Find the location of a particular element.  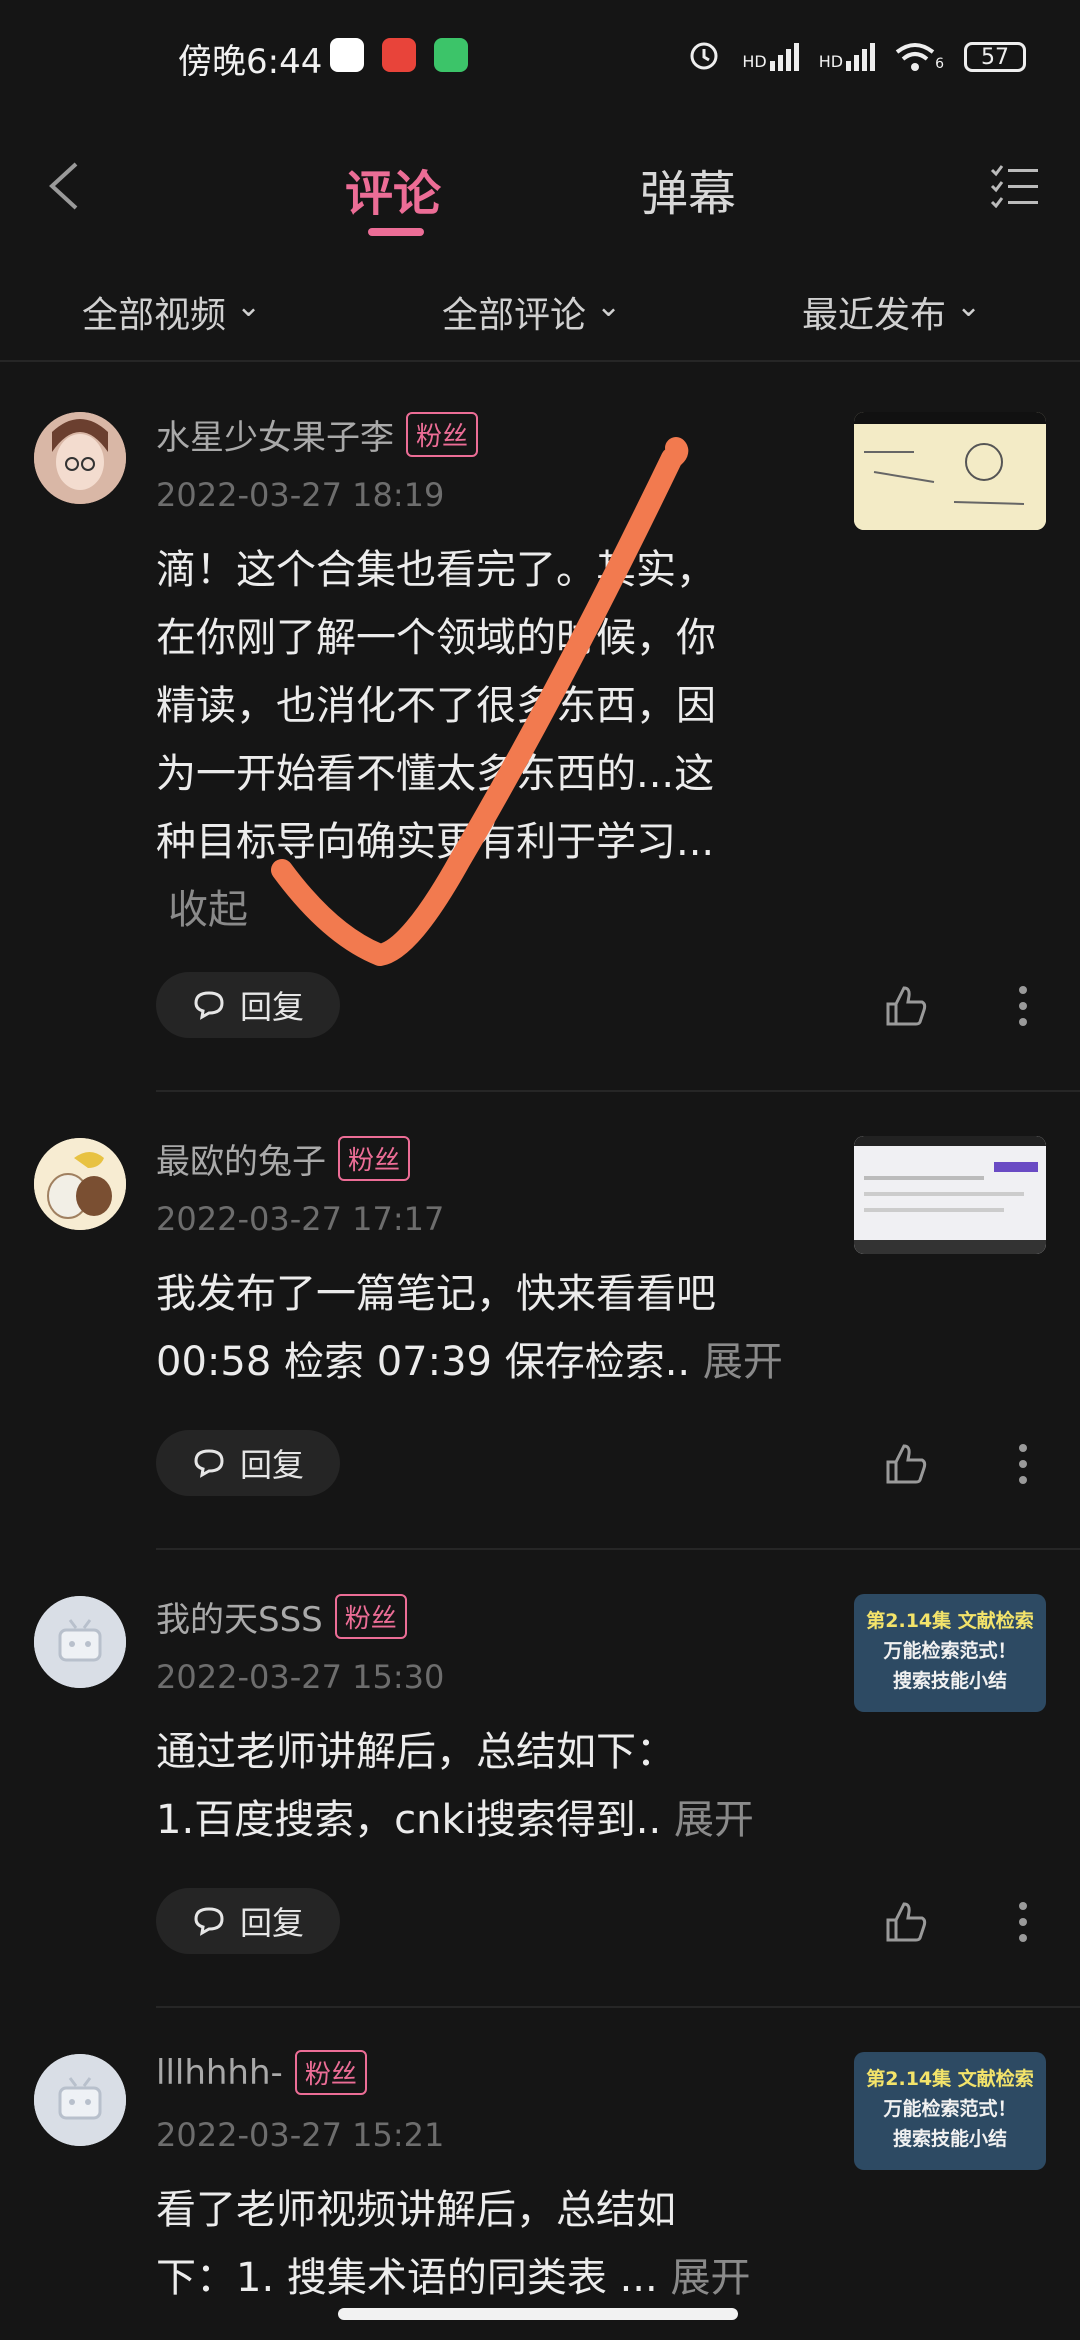

comment-username: 我的天SSS 粉丝 is located at coordinates (281, 1616).